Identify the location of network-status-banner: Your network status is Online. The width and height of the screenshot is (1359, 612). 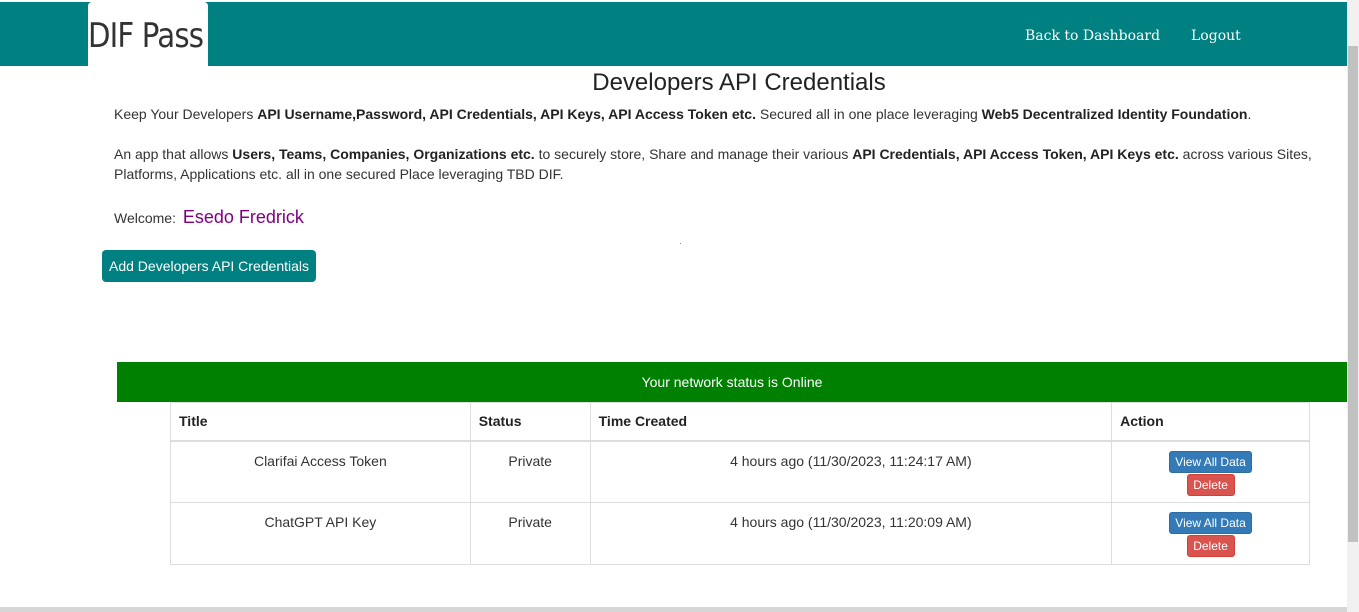
(732, 382).